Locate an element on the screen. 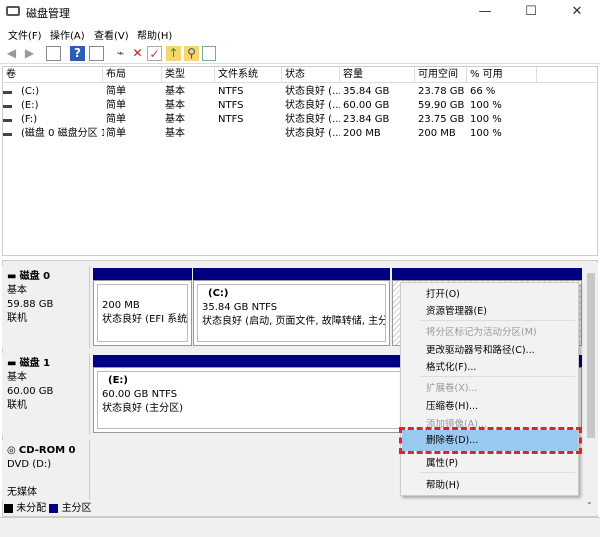  menu-action: 操作(A) is located at coordinates (67, 34).